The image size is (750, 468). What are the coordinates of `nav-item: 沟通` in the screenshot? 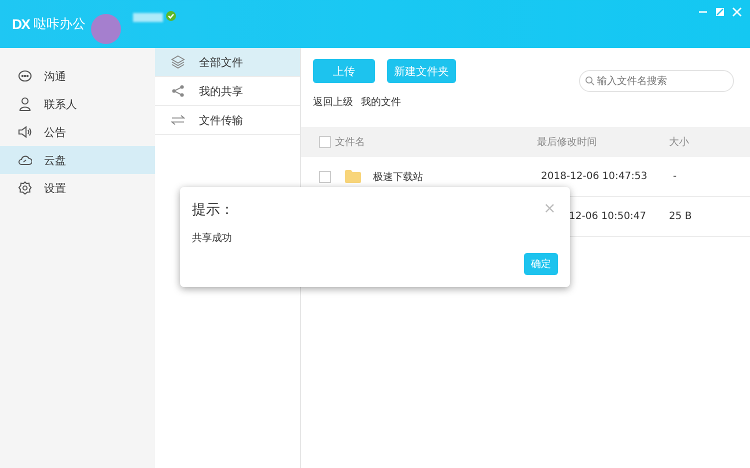 It's located at (77, 76).